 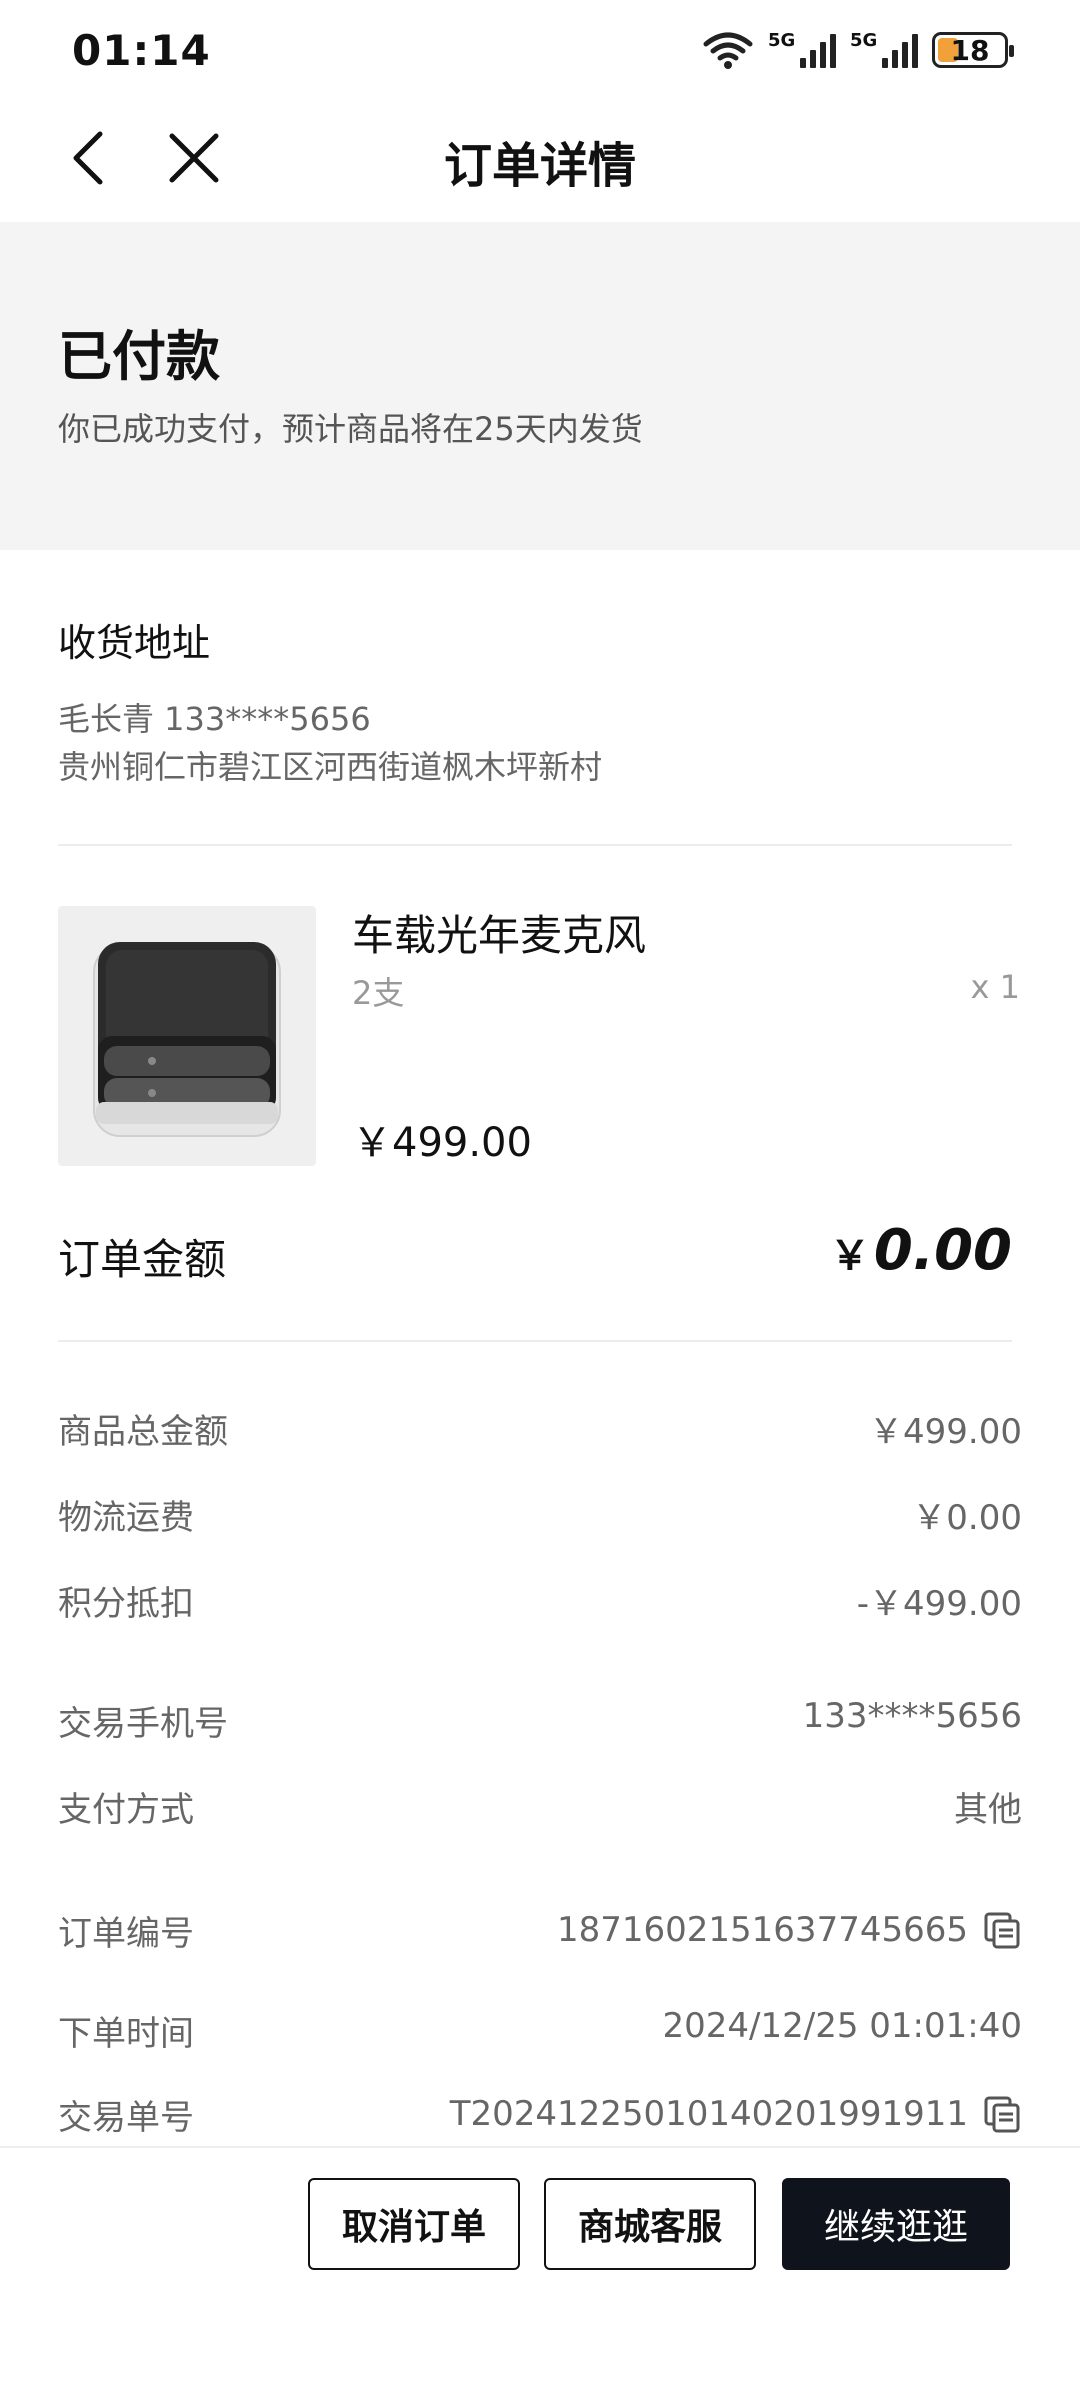 I want to click on detail-value-order-time: 2024/12/25 01:01:40, so click(x=842, y=2026).